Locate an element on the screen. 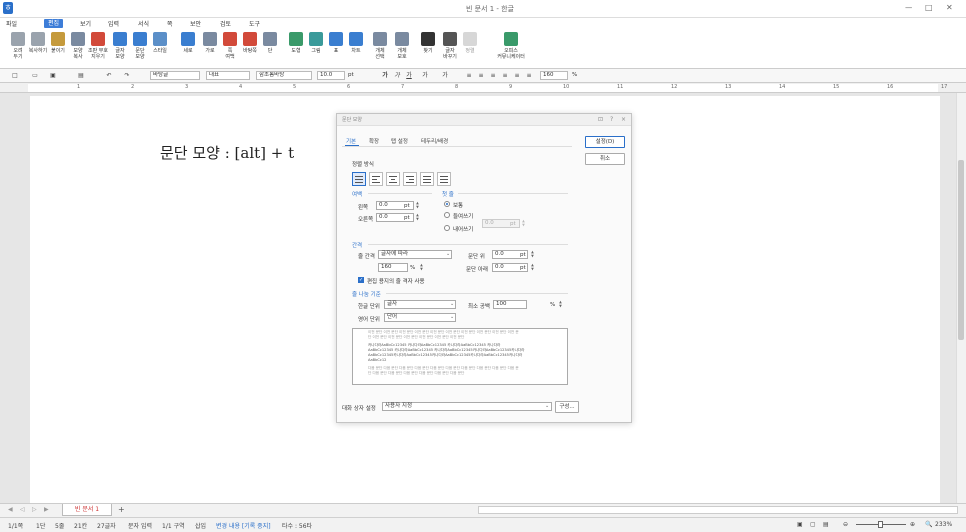 The height and width of the screenshot is (532, 966). redo-icon: ↷ is located at coordinates (127, 75).